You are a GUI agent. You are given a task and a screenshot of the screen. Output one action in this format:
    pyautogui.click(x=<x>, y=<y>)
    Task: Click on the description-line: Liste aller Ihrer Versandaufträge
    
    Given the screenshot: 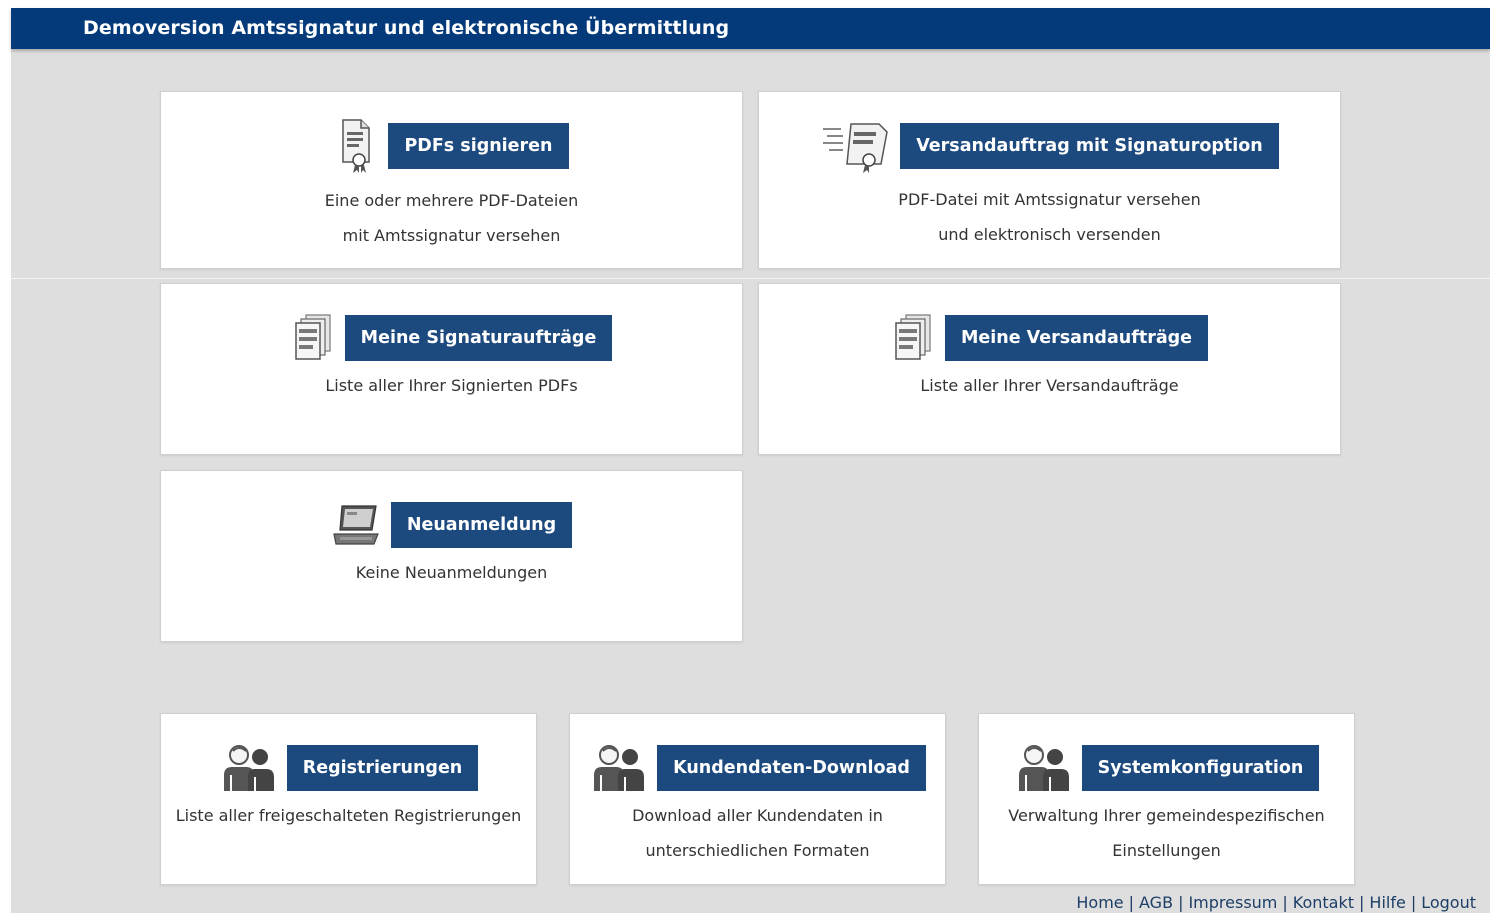 What is the action you would take?
    pyautogui.click(x=1049, y=385)
    